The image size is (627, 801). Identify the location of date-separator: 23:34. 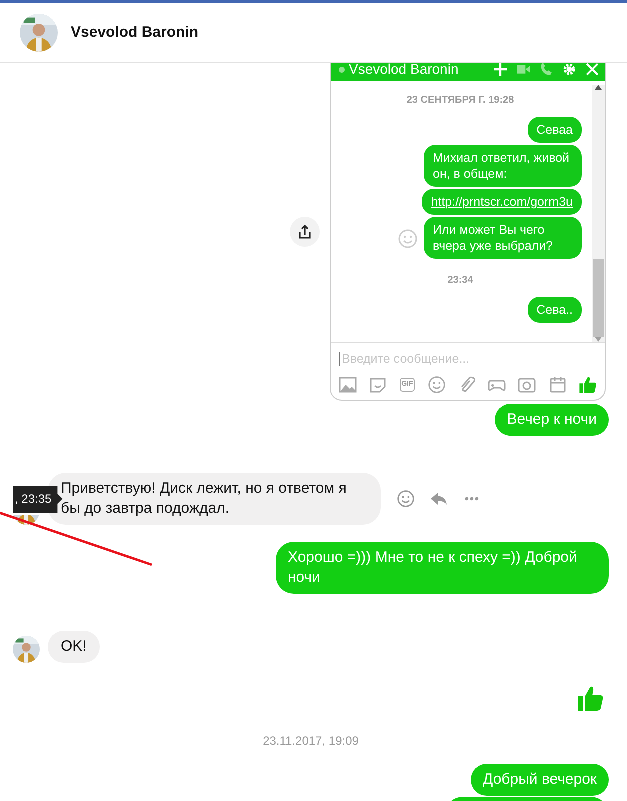
(461, 280).